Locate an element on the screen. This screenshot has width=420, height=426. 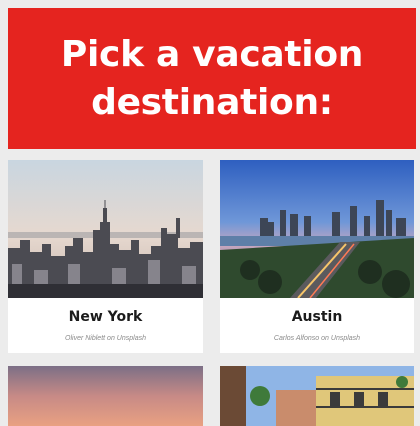
card-city-name: New York is located at coordinates (105, 317).